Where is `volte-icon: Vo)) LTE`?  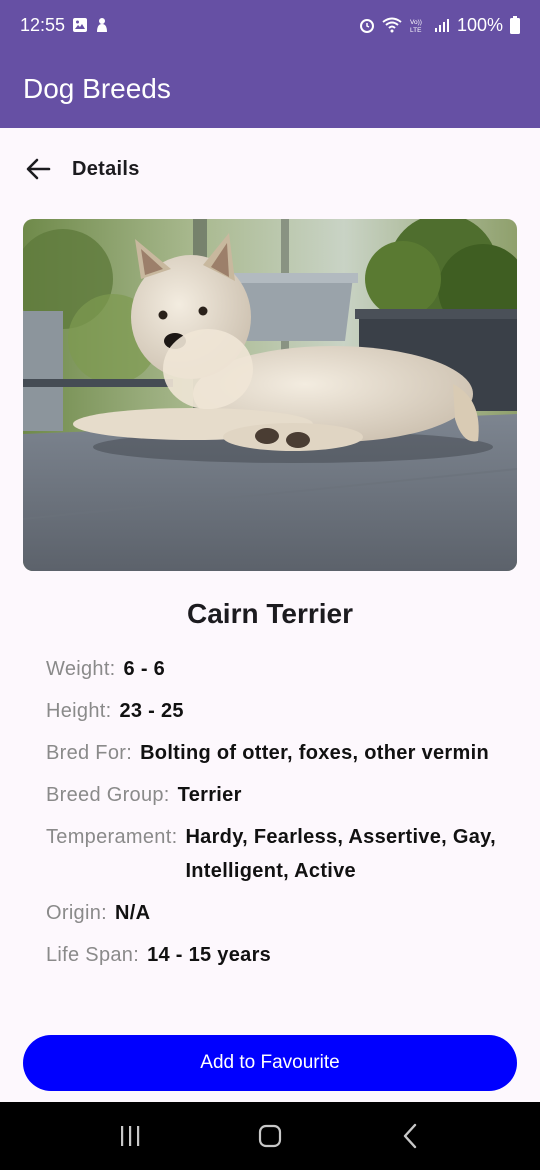 volte-icon: Vo)) LTE is located at coordinates (418, 25).